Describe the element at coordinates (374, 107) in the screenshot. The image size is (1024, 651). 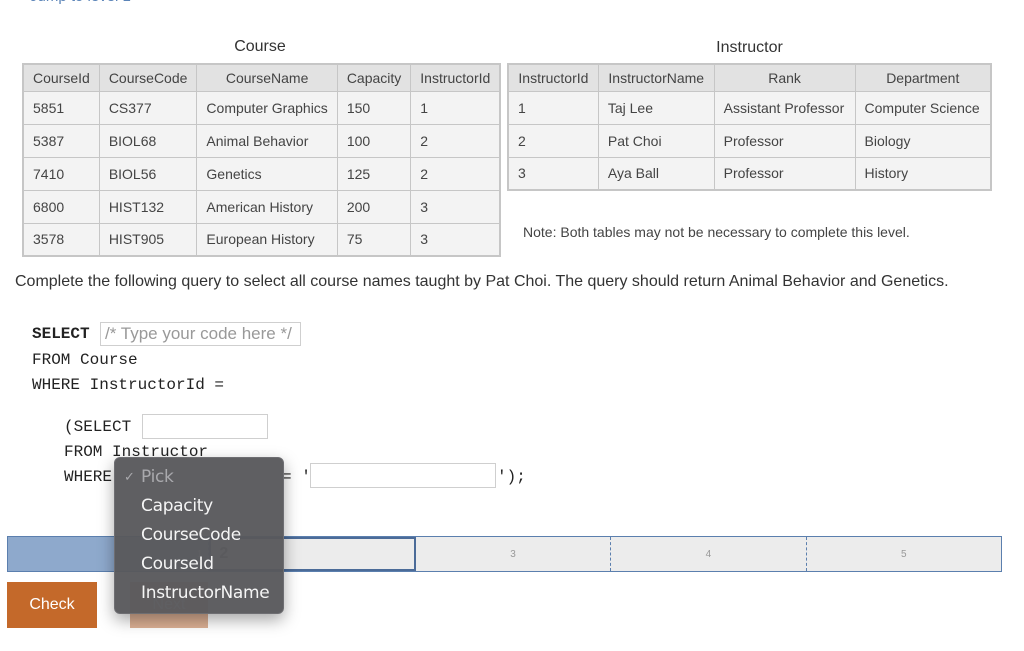
I see `table-cell: 150` at that location.